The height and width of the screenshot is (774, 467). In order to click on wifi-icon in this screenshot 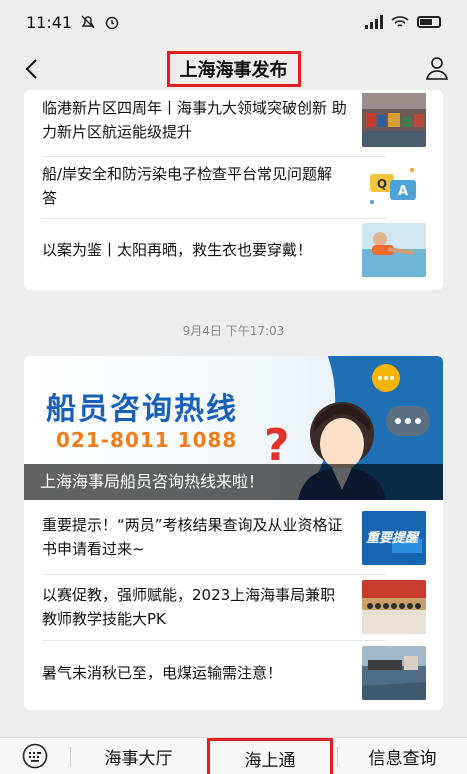, I will do `click(400, 21)`.